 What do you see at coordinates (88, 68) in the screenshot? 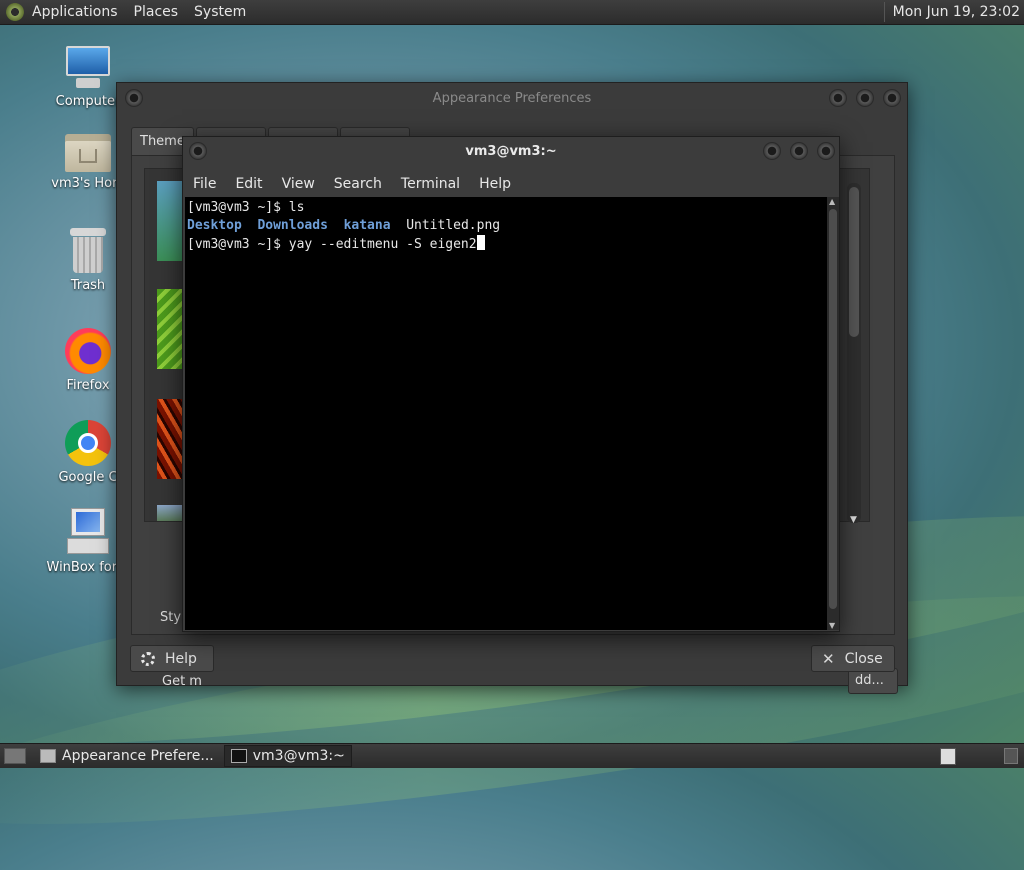
I see `computer-icon` at bounding box center [88, 68].